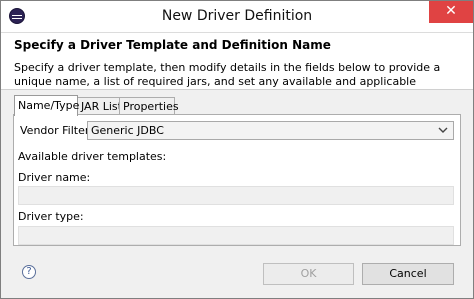 The image size is (474, 299). I want to click on tab-name-type-label: Name/Type, so click(49, 105).